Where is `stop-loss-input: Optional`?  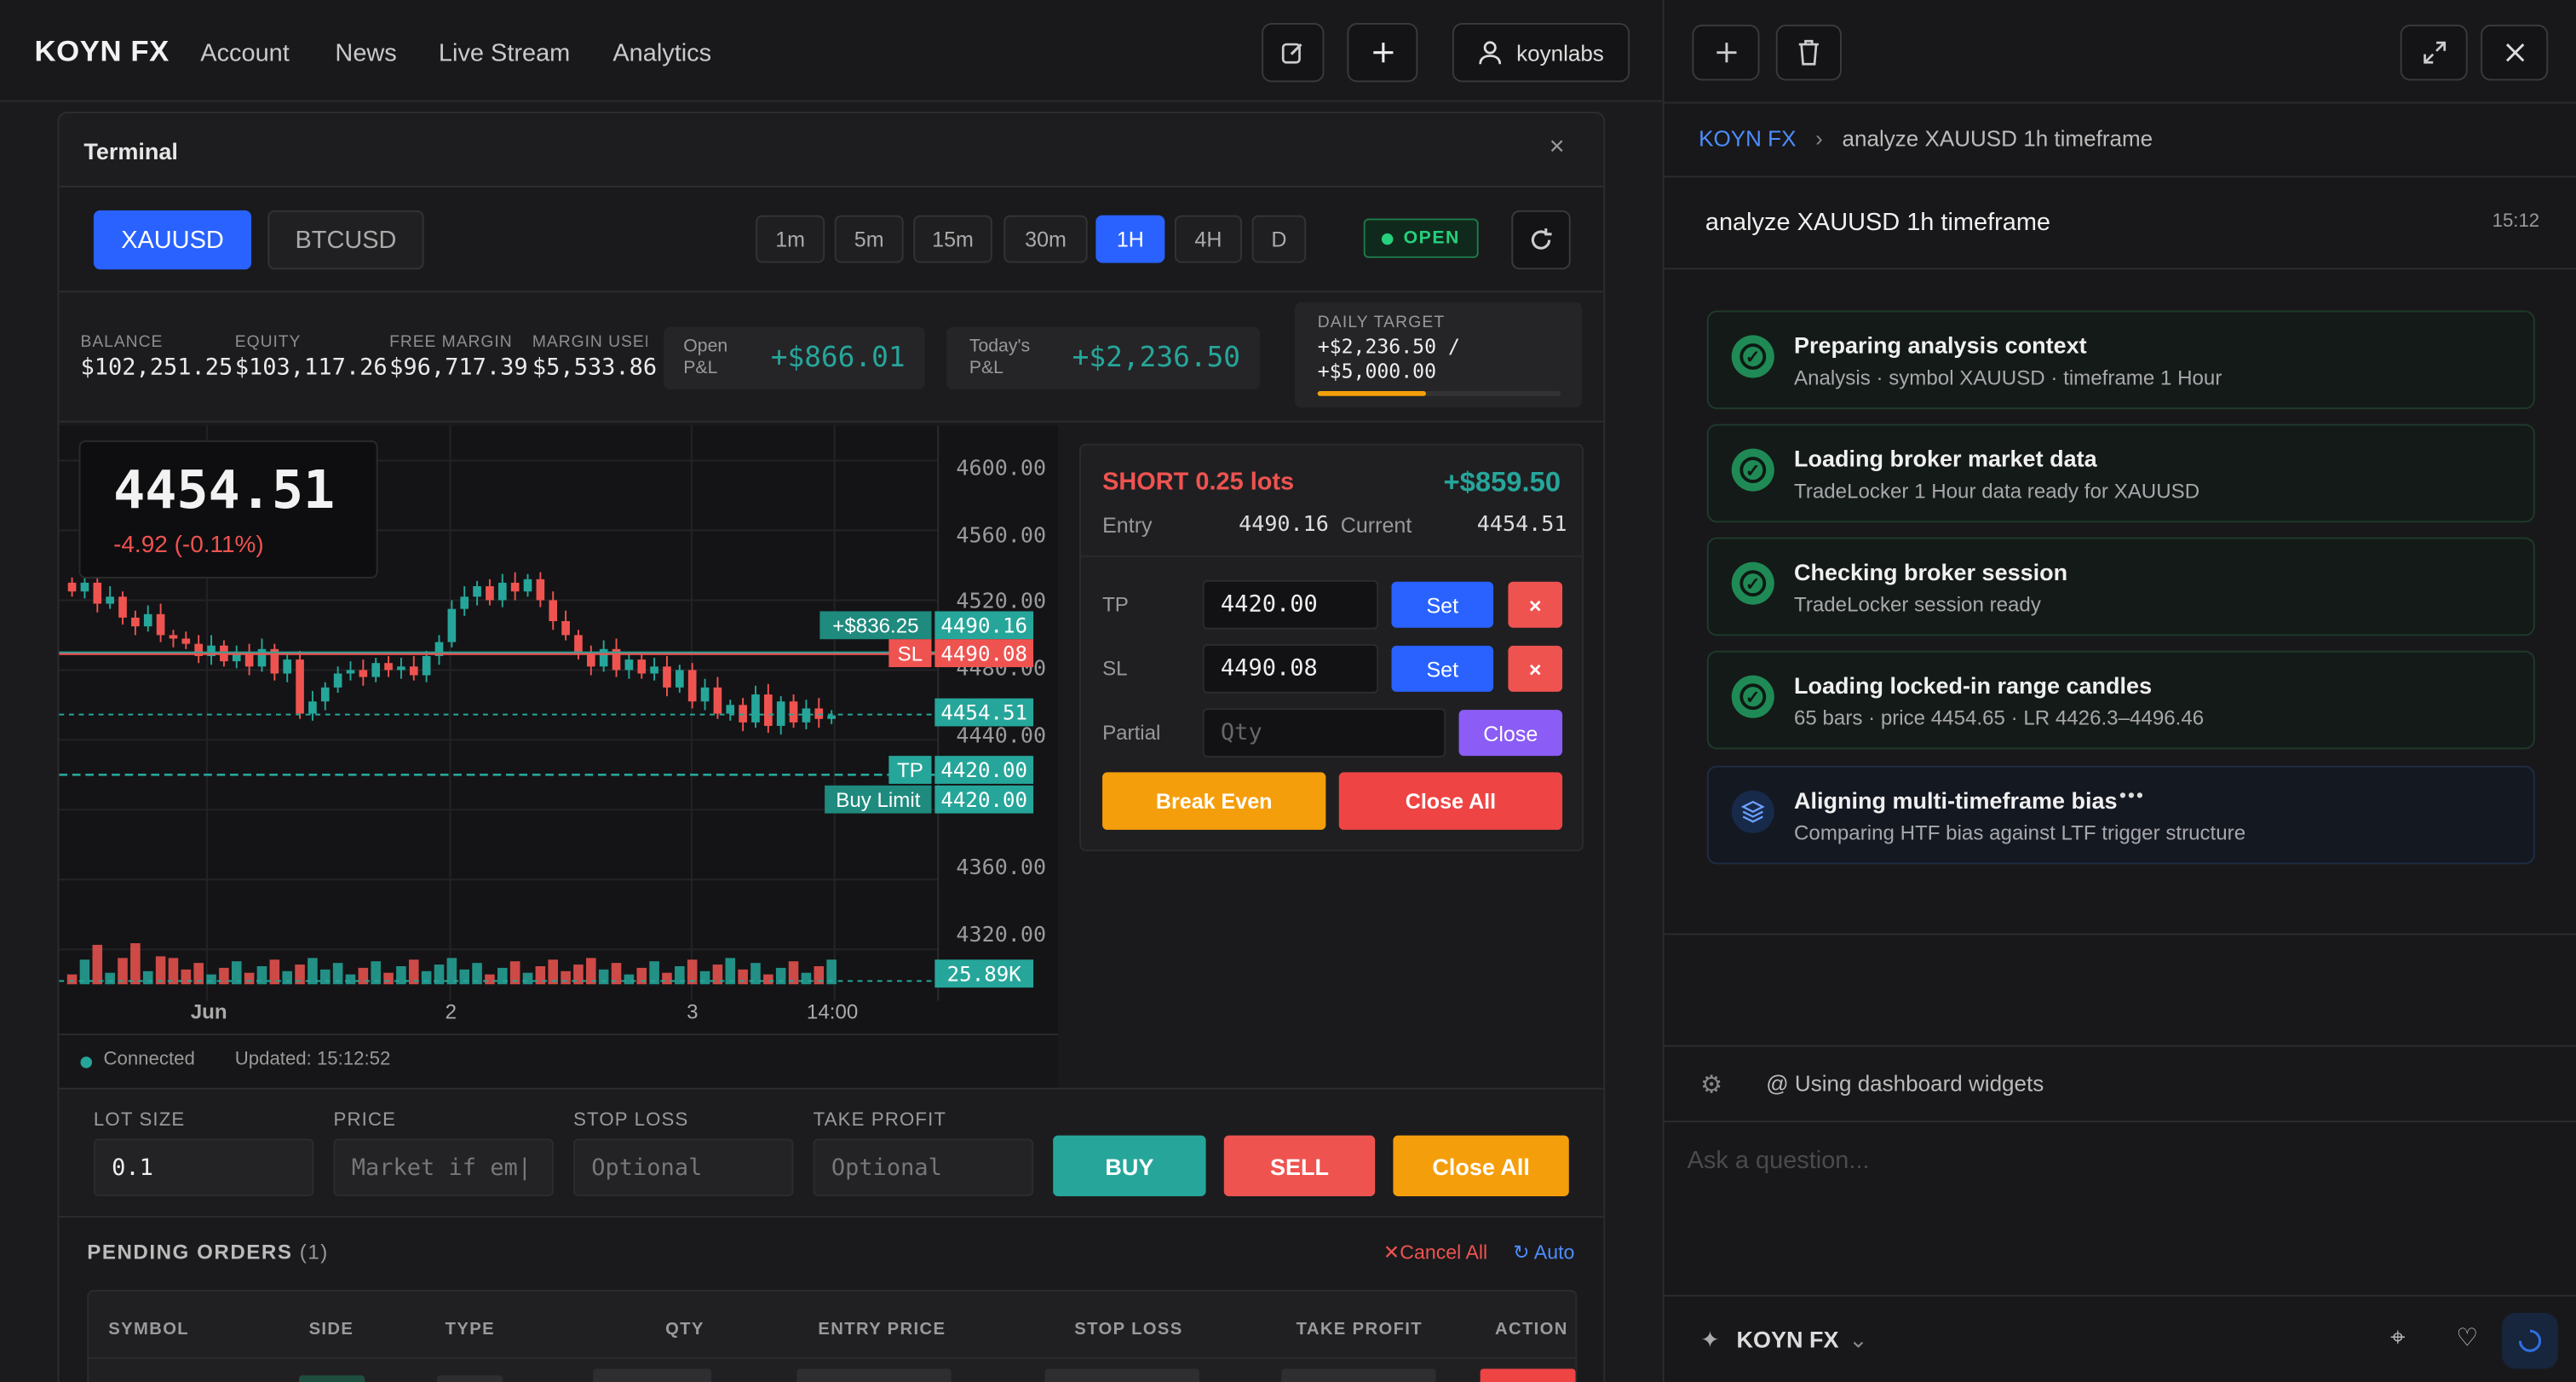
stop-loss-input: Optional is located at coordinates (684, 1167).